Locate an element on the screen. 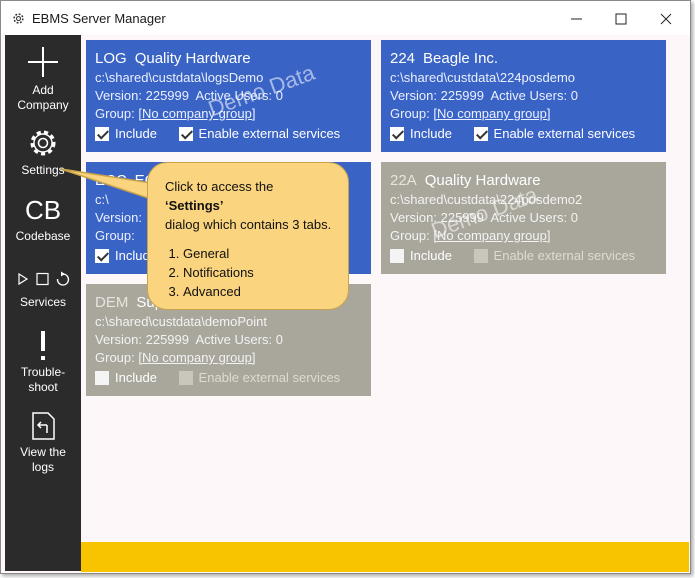  add-company-button: Add Company is located at coordinates (43, 79).